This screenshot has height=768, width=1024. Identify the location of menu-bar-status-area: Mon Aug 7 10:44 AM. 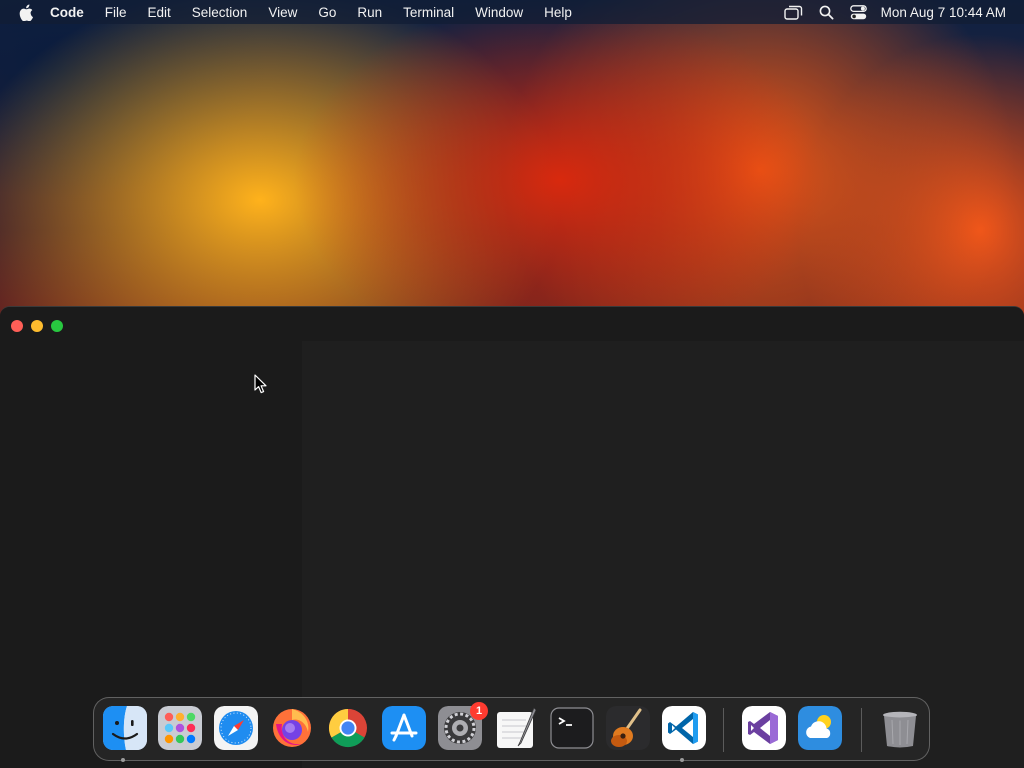
(887, 12).